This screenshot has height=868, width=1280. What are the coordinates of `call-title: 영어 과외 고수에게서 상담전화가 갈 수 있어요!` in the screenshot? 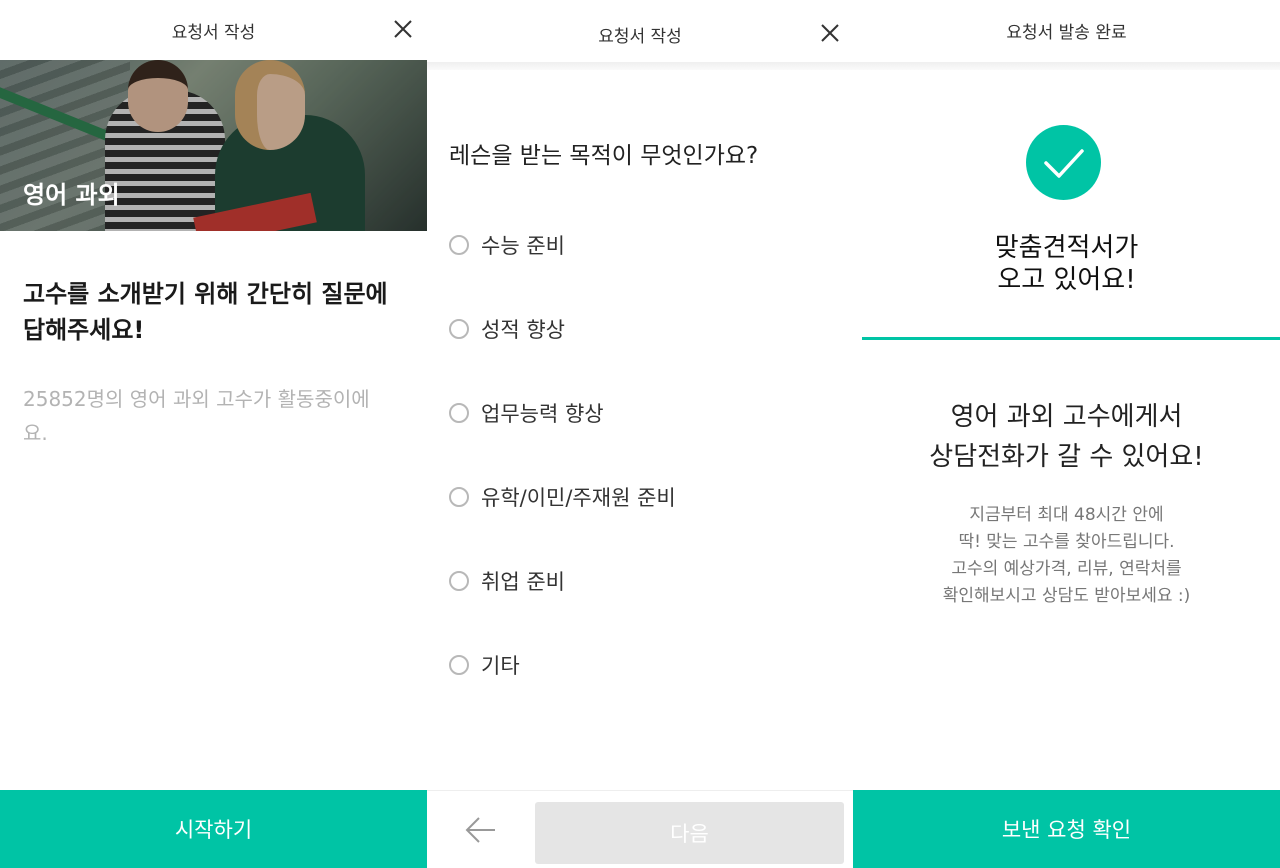 It's located at (1066, 437).